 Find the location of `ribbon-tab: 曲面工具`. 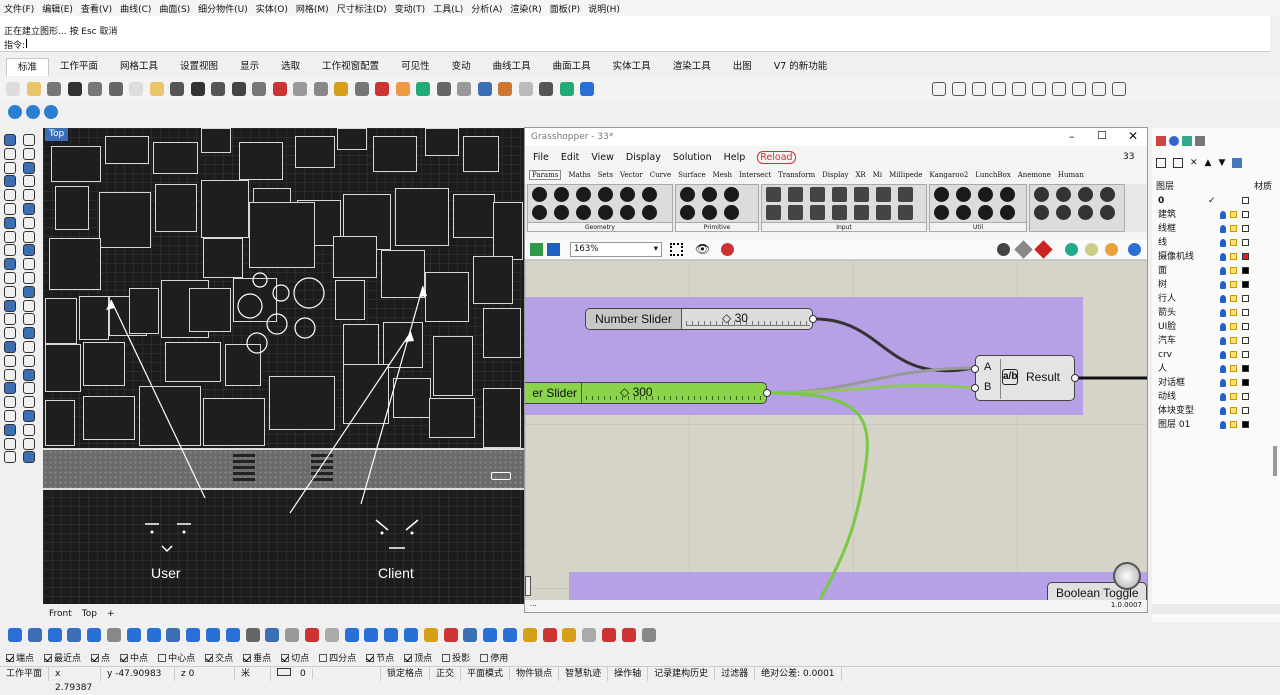

ribbon-tab: 曲面工具 is located at coordinates (572, 67).